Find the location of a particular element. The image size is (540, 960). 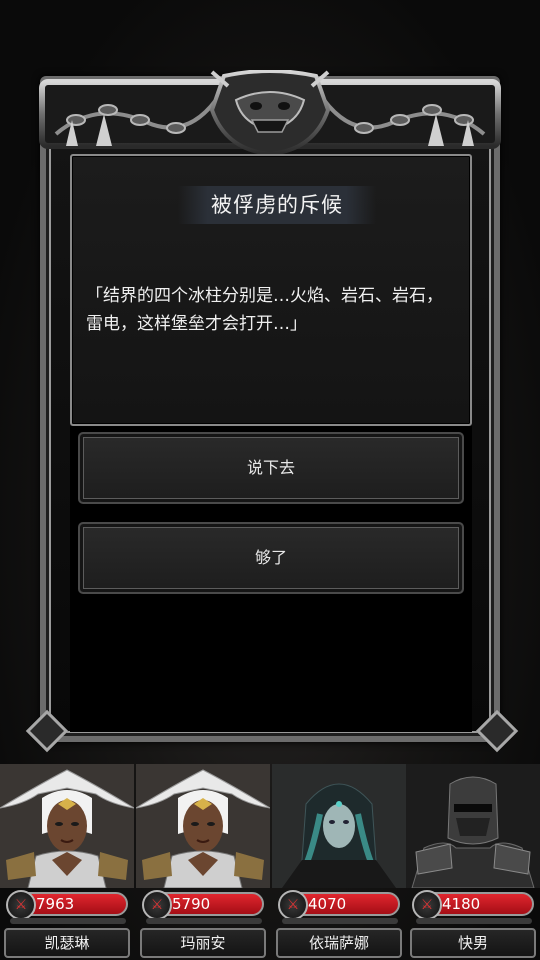

dialog-title: 被俘虏的斥候 is located at coordinates (277, 205).